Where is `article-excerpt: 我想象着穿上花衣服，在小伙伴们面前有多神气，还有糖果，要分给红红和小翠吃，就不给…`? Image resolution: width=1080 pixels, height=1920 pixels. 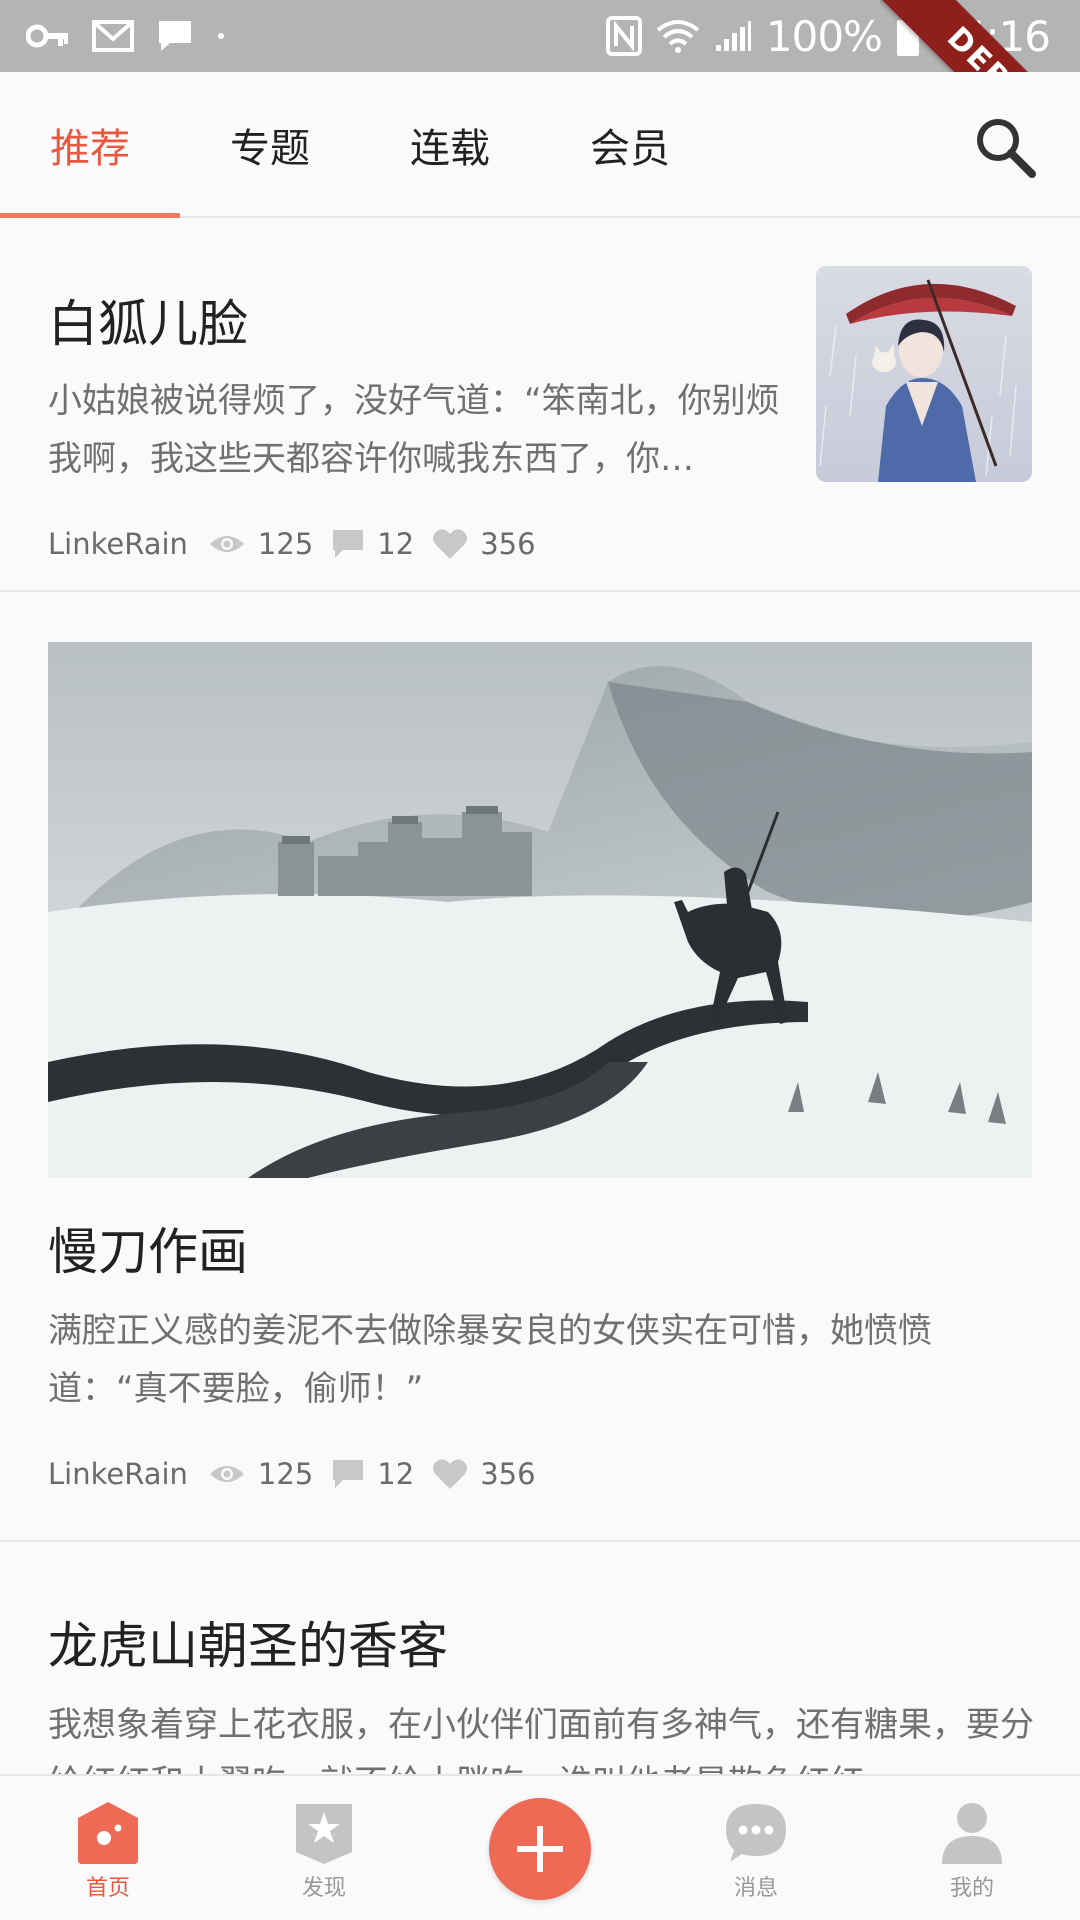
article-excerpt: 我想象着穿上花衣服，在小伙伴们面前有多神气，还有糖果，要分给红红和小翠吃，就不给… is located at coordinates (541, 1739).